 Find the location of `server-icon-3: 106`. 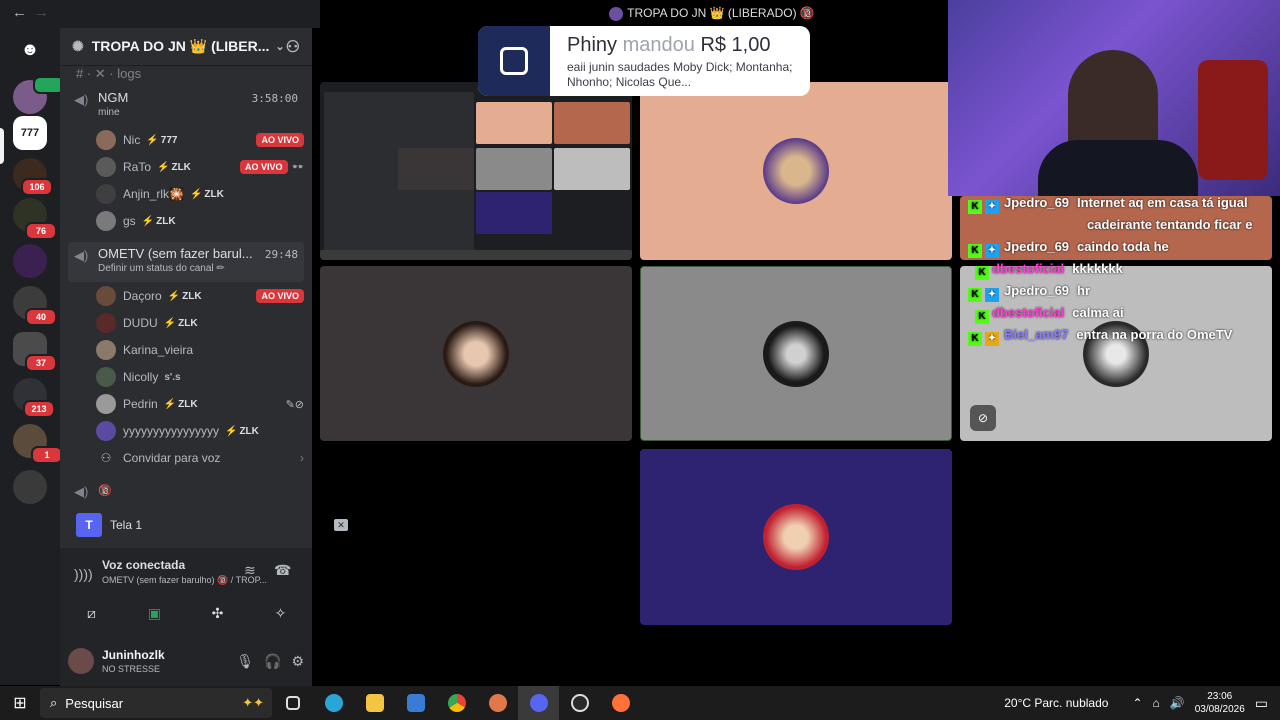

server-icon-3: 106 is located at coordinates (33, 177).